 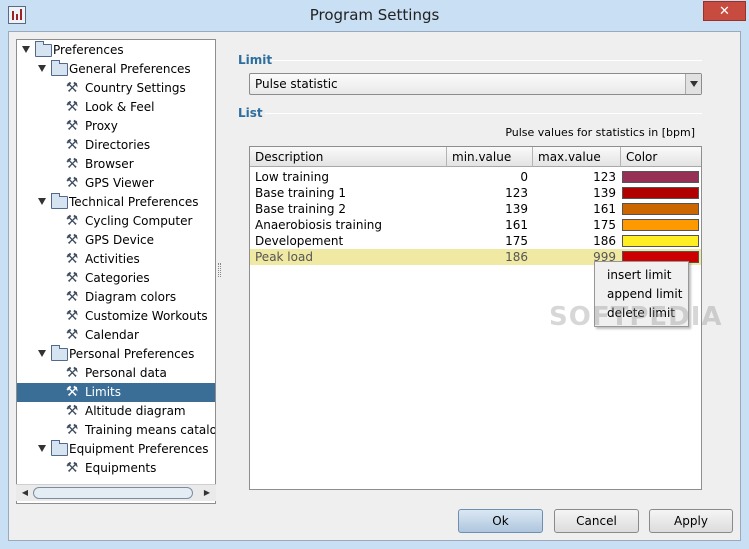 What do you see at coordinates (724, 11) in the screenshot?
I see `close-button: ✕` at bounding box center [724, 11].